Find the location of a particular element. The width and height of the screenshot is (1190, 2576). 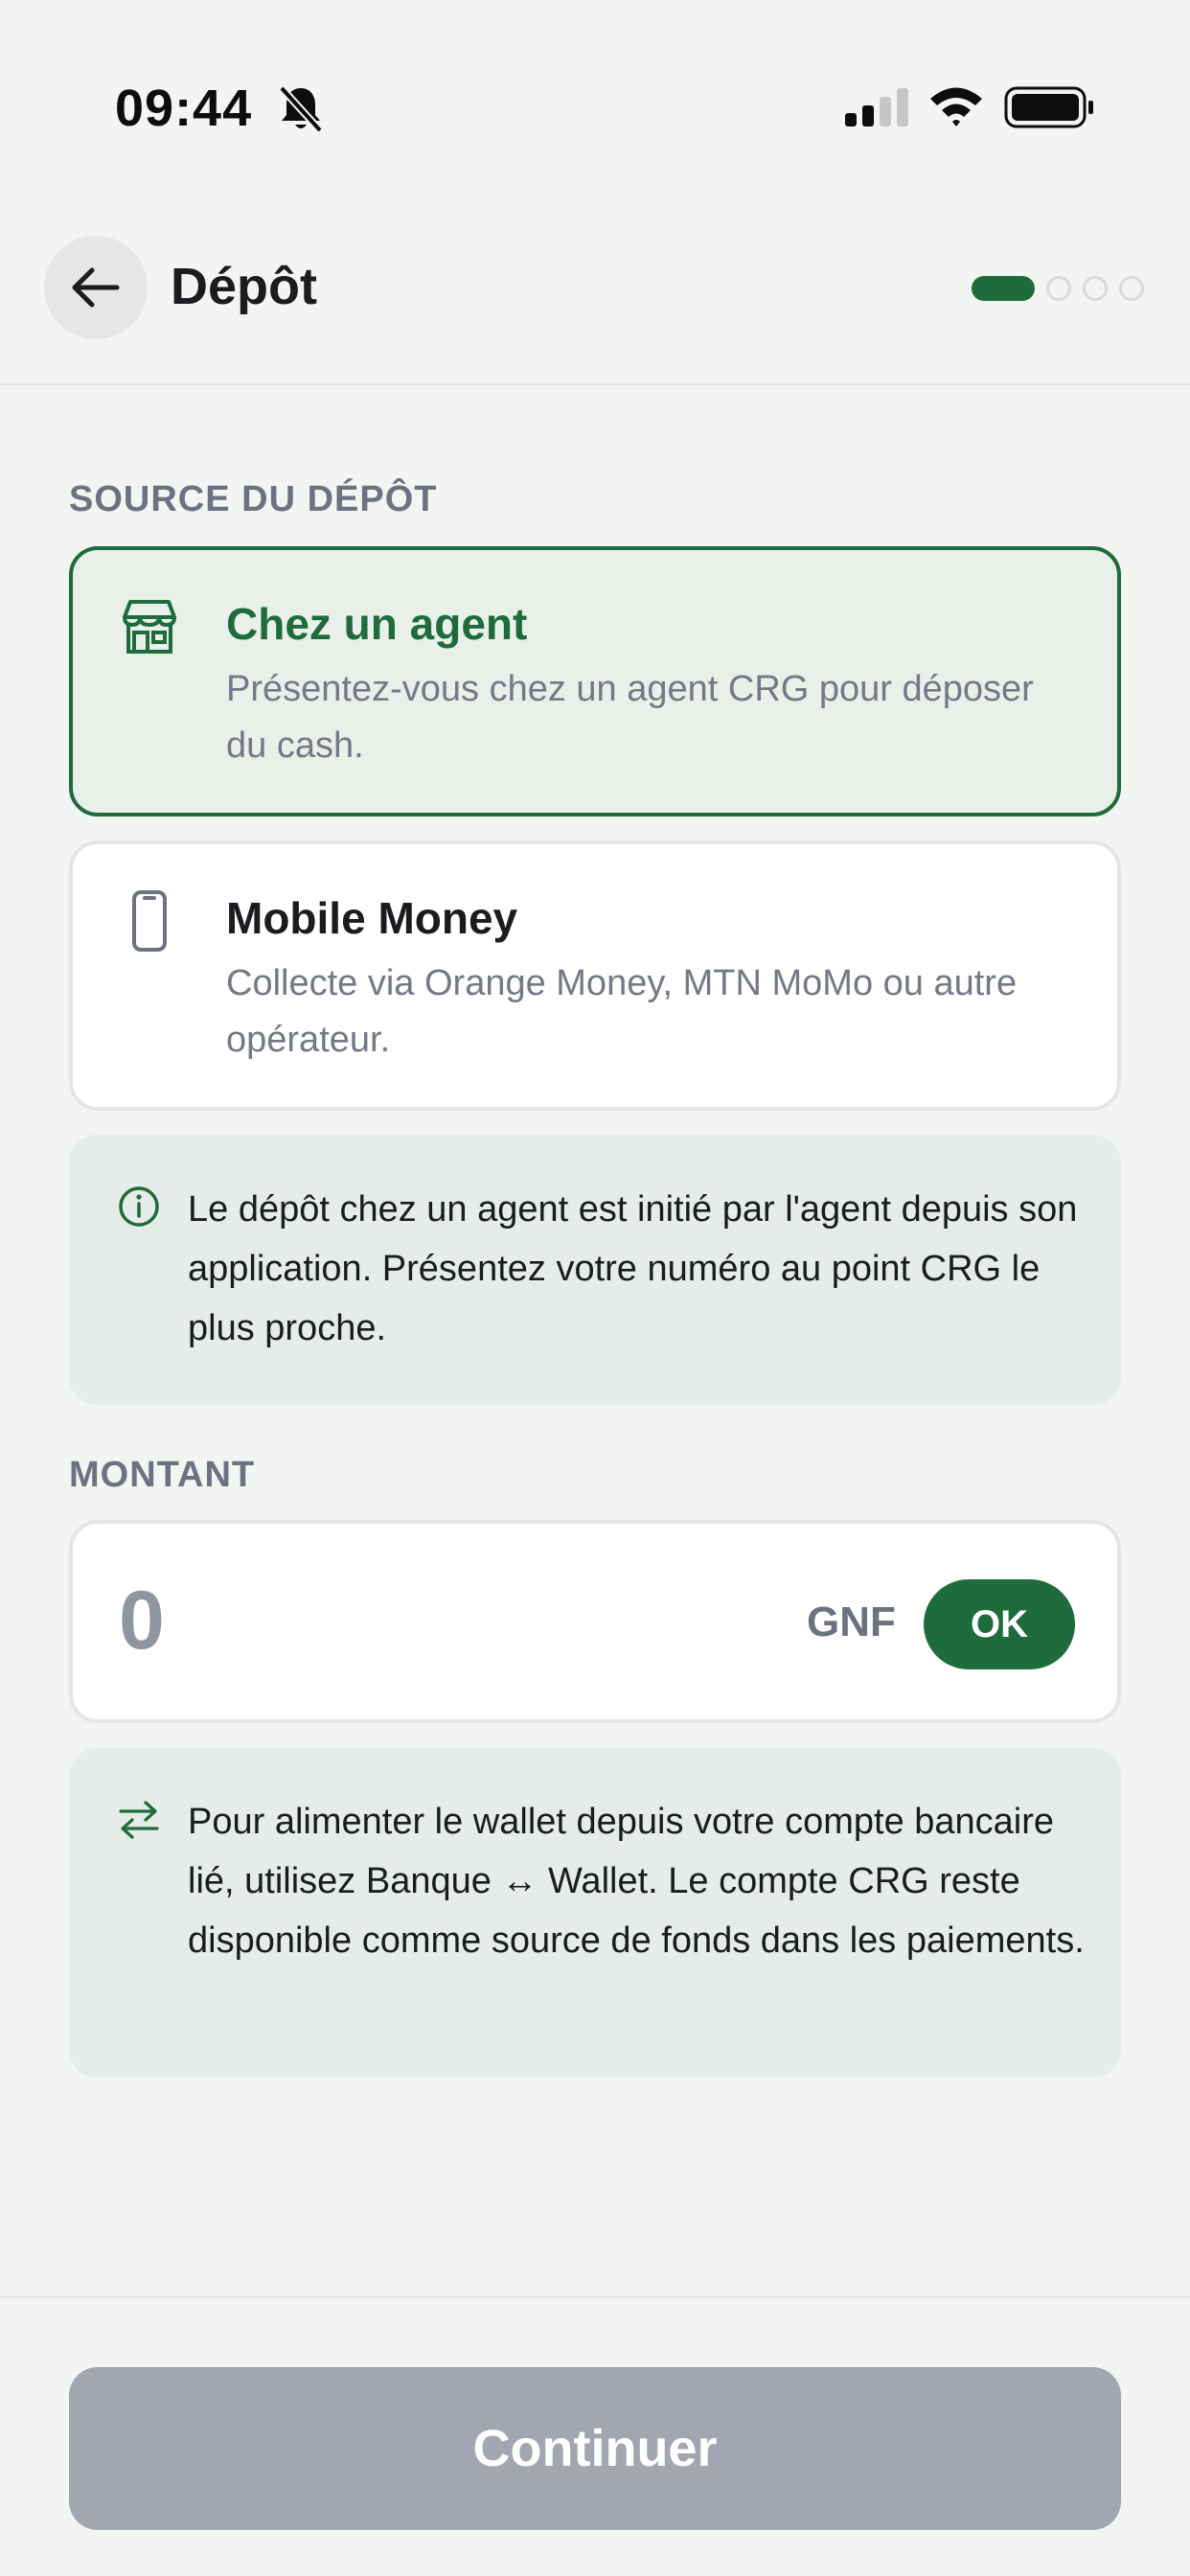

info-icon is located at coordinates (139, 1206).